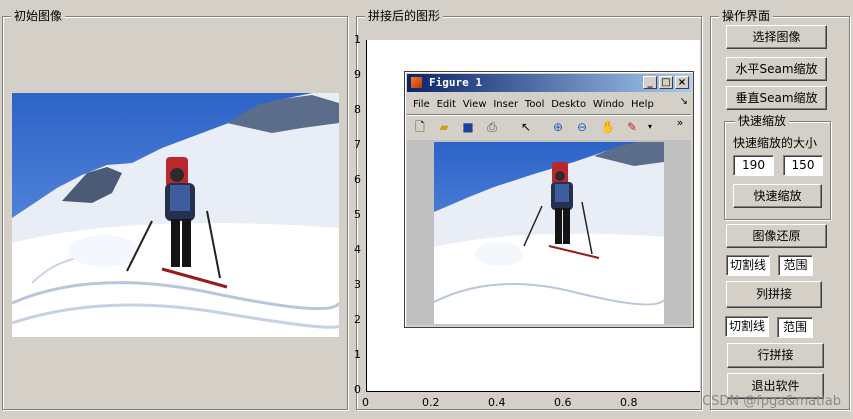  Describe the element at coordinates (357, 109) in the screenshot. I see `y-tick-label: 8` at that location.